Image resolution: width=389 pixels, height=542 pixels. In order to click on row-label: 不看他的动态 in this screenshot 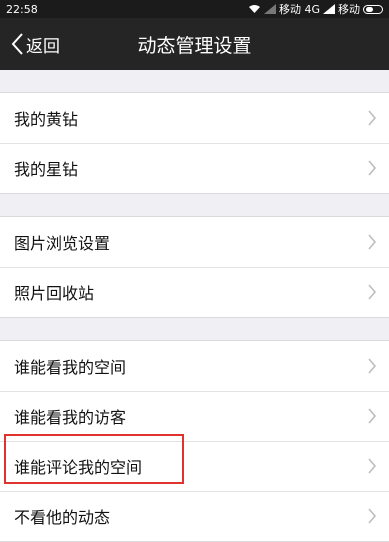, I will do `click(62, 517)`.